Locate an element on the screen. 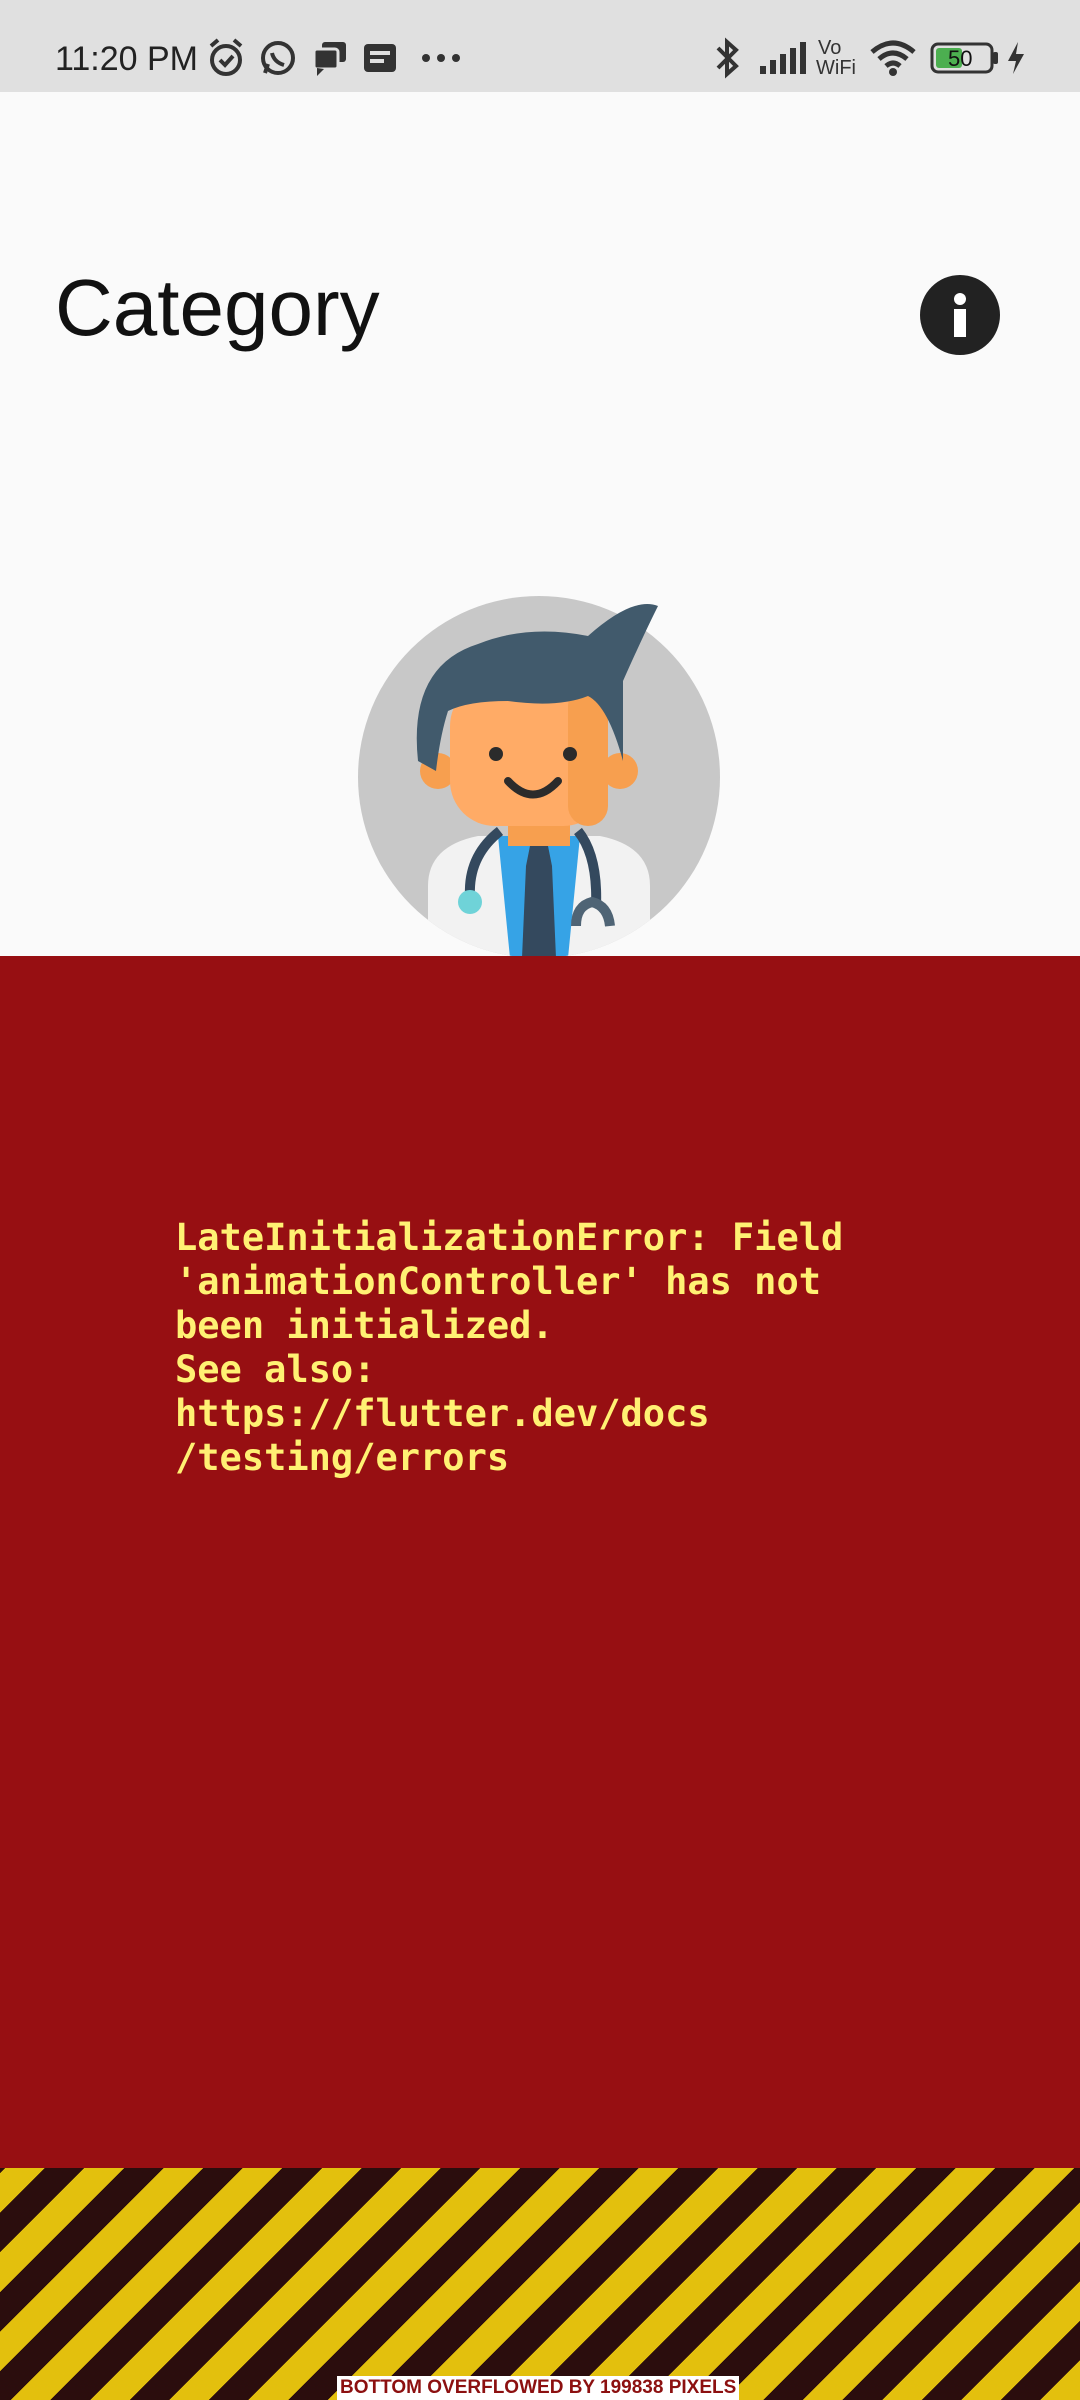 The height and width of the screenshot is (2400, 1080). vowifi-bottom-text: WiFi is located at coordinates (836, 68).